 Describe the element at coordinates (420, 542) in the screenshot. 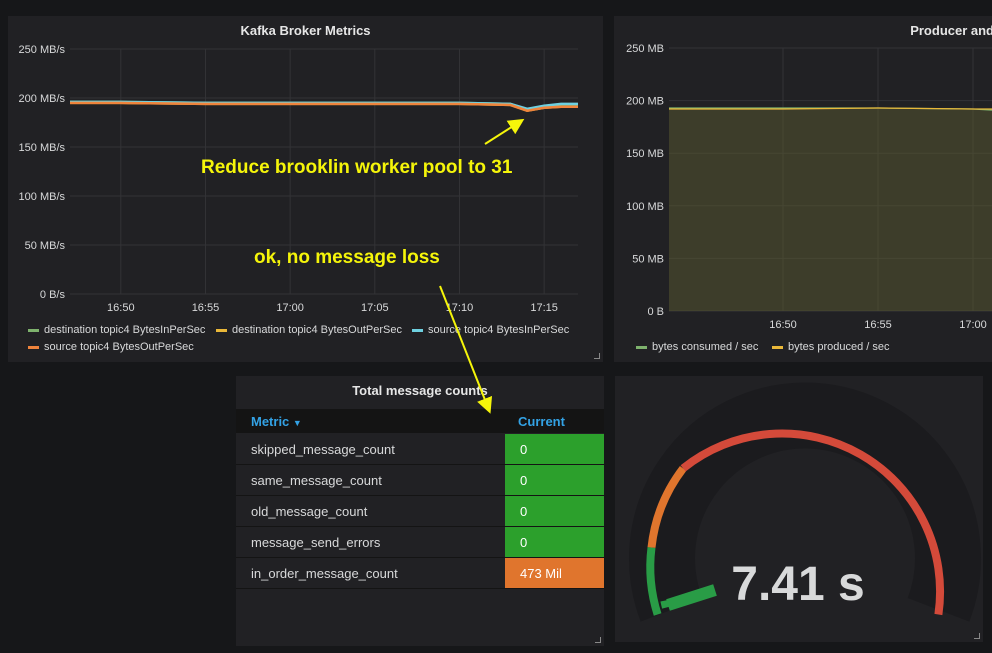

I see `table-row: message_send_errors 0` at that location.